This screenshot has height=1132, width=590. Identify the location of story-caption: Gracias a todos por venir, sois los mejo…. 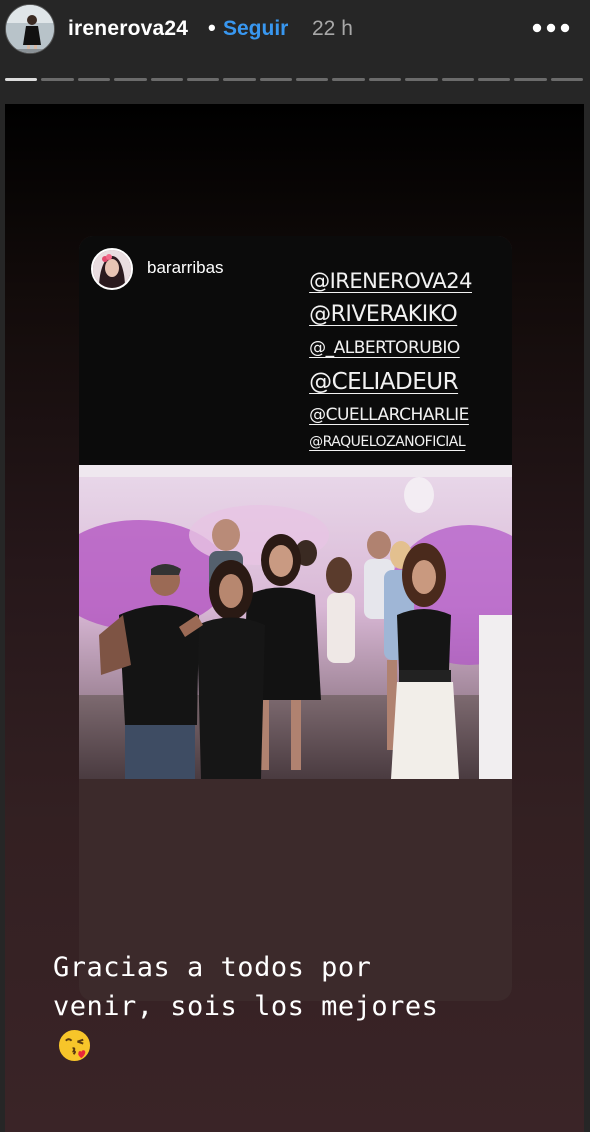
(293, 987).